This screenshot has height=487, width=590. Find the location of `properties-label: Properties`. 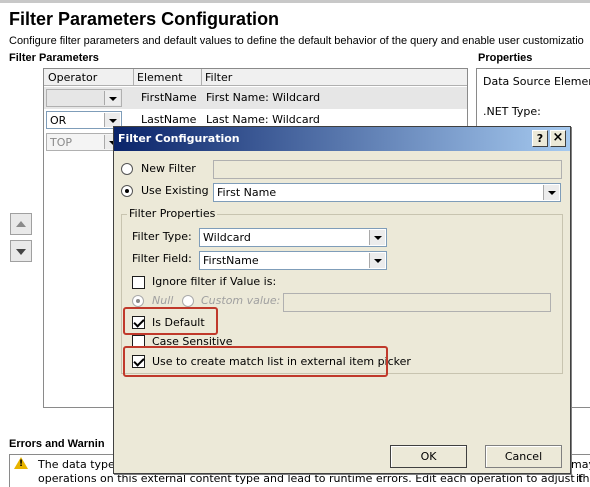

properties-label: Properties is located at coordinates (505, 58).